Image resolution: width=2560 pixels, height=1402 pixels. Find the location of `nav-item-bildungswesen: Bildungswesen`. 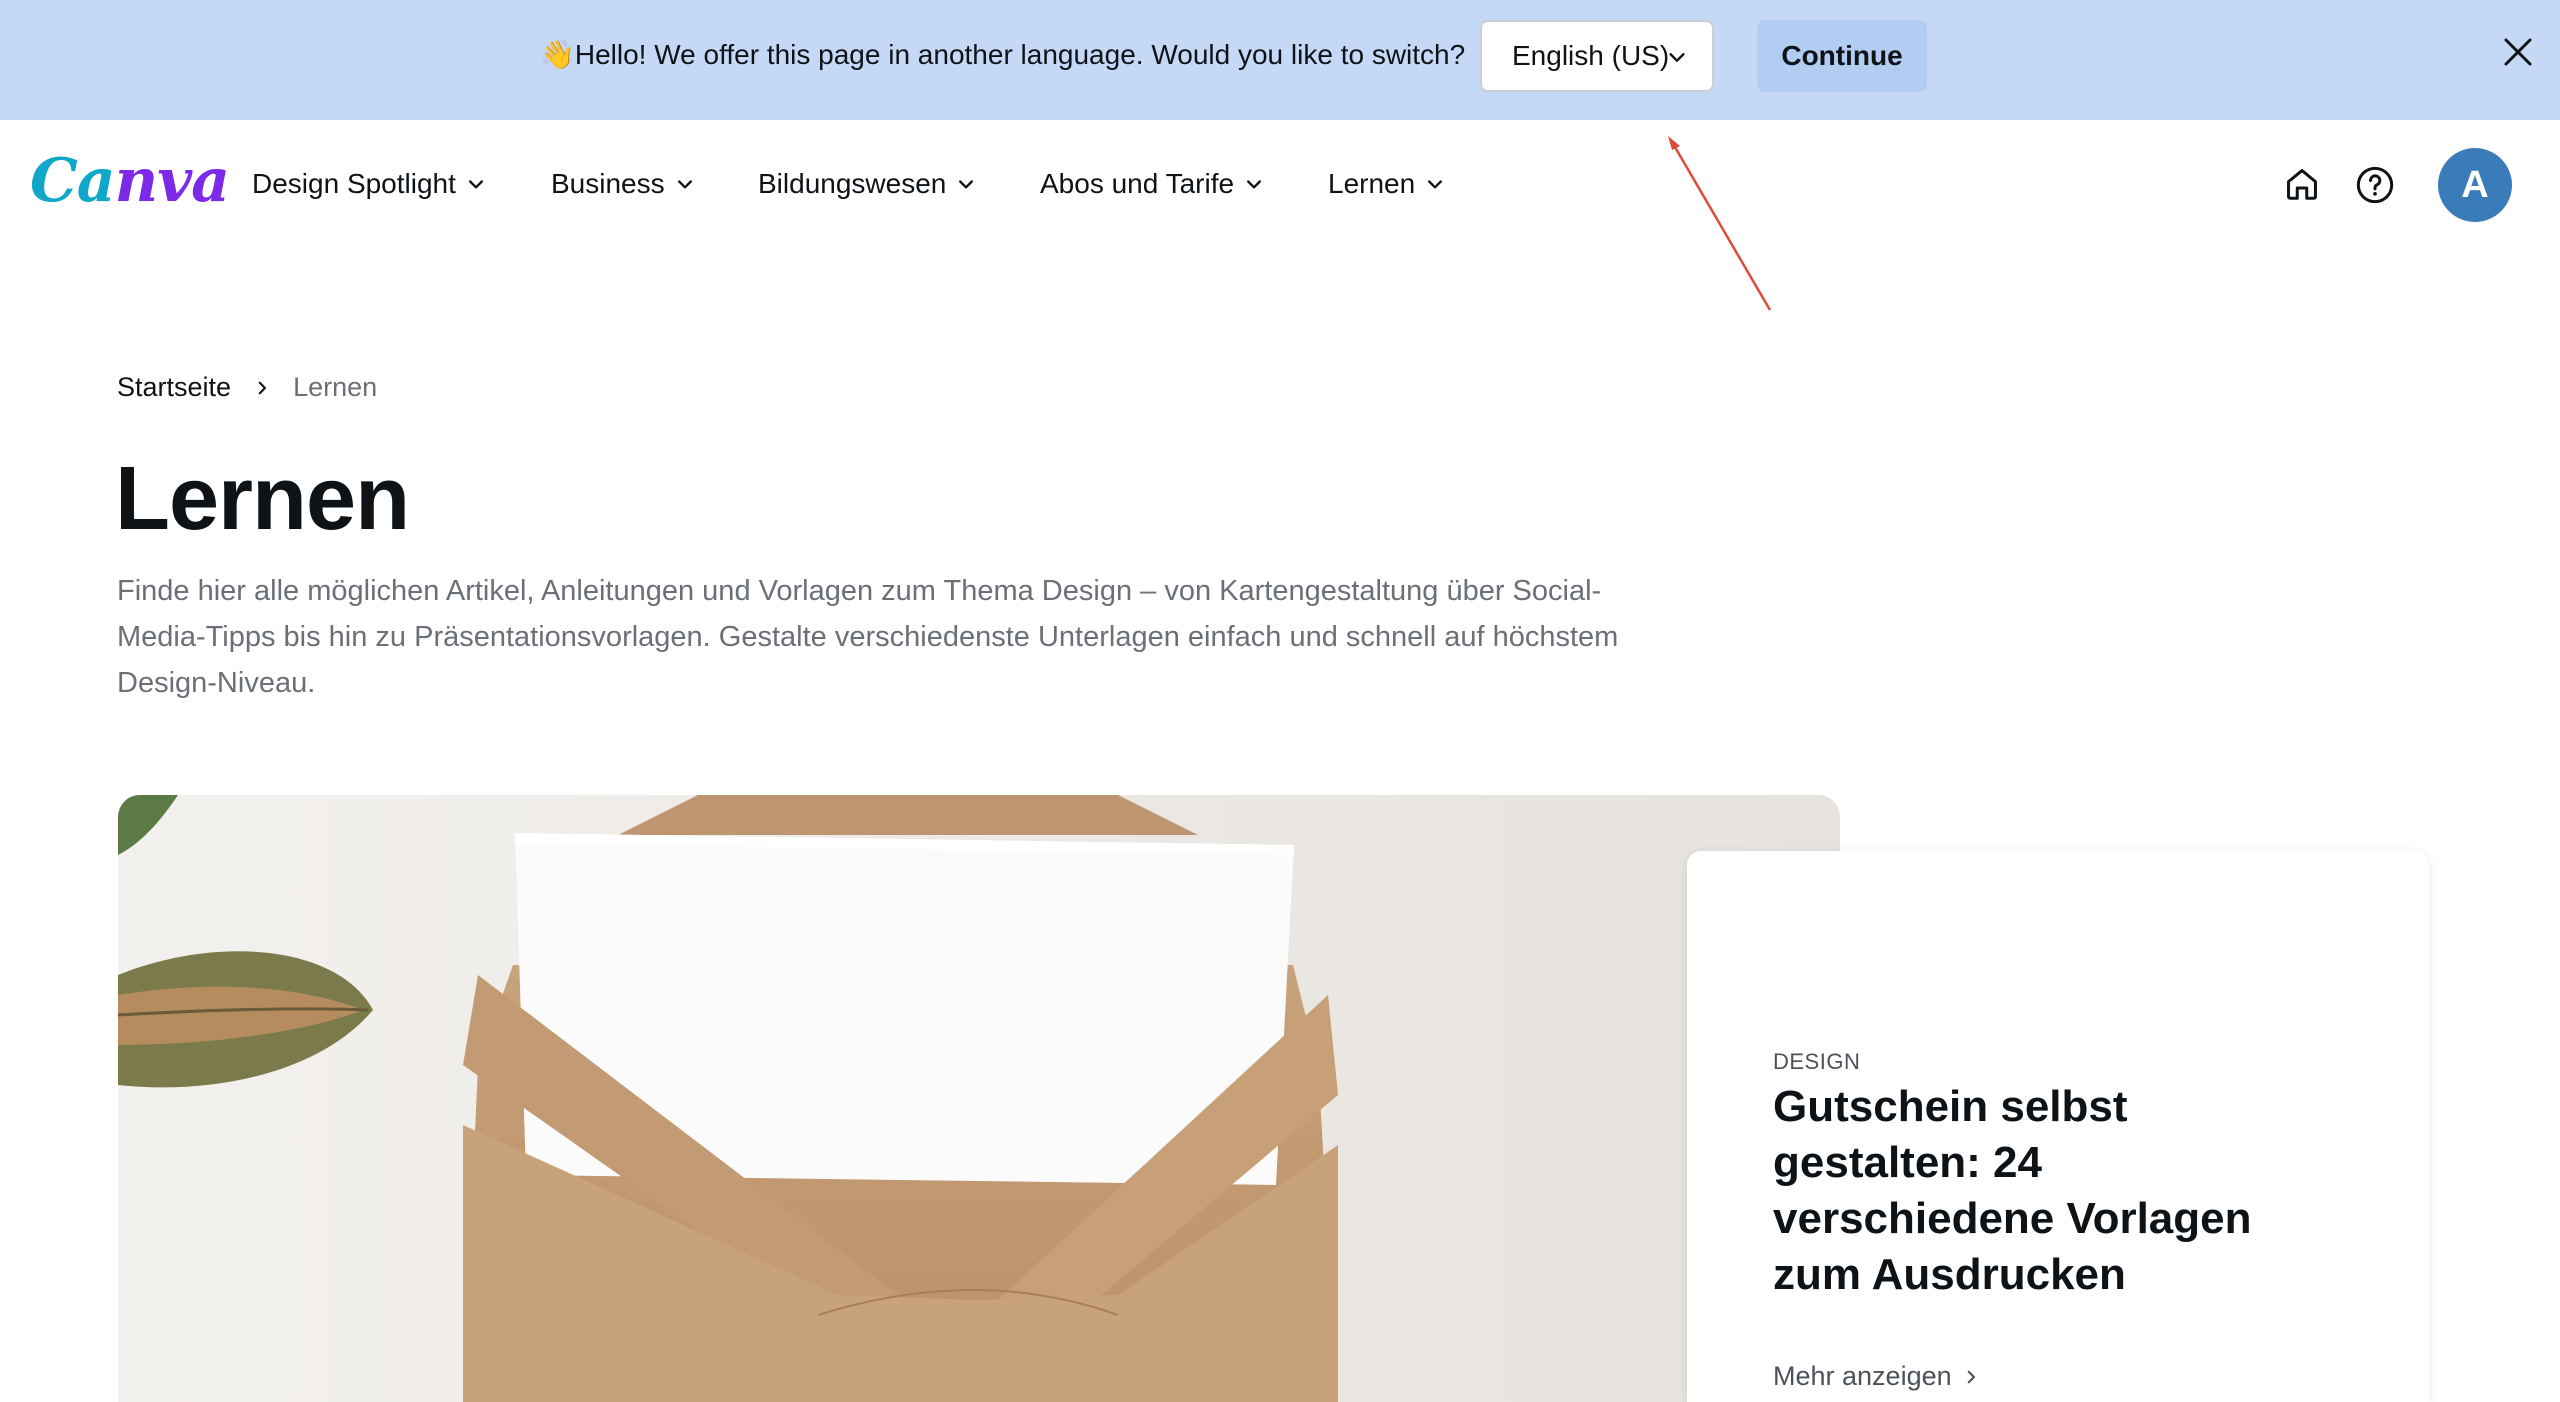

nav-item-bildungswesen: Bildungswesen is located at coordinates (867, 184).